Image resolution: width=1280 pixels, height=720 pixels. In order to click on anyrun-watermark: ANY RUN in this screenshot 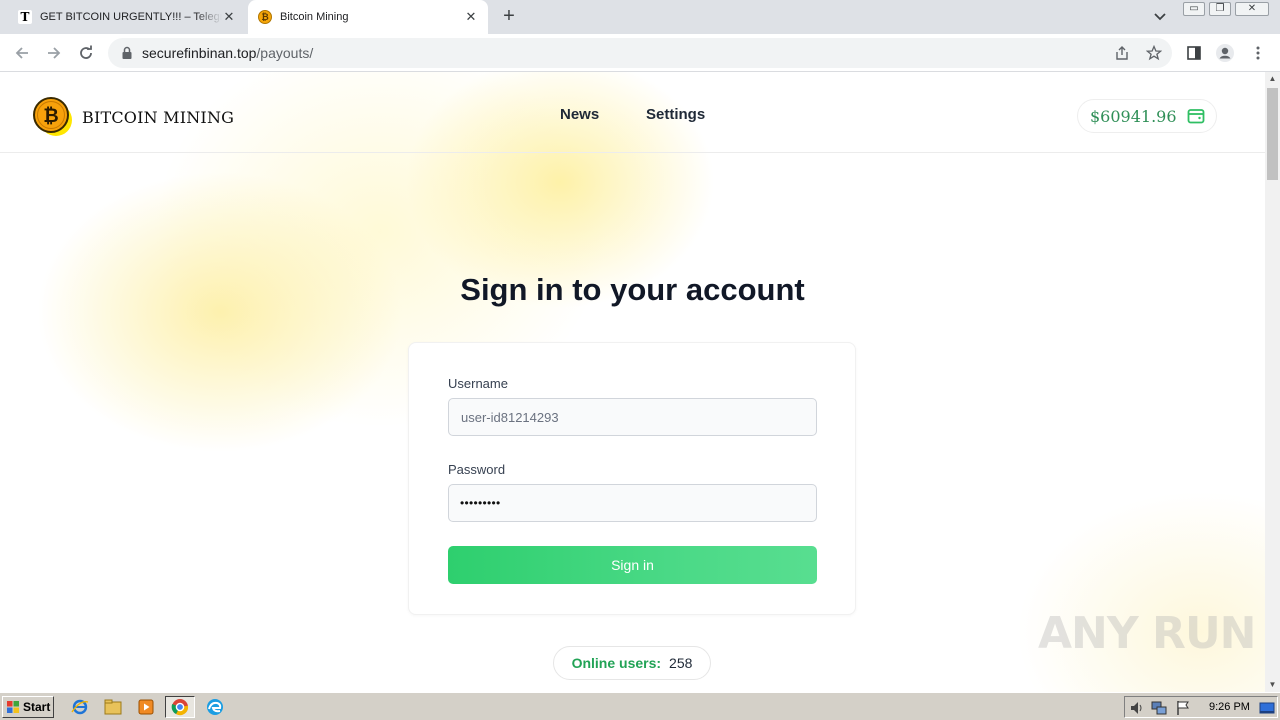, I will do `click(1147, 633)`.